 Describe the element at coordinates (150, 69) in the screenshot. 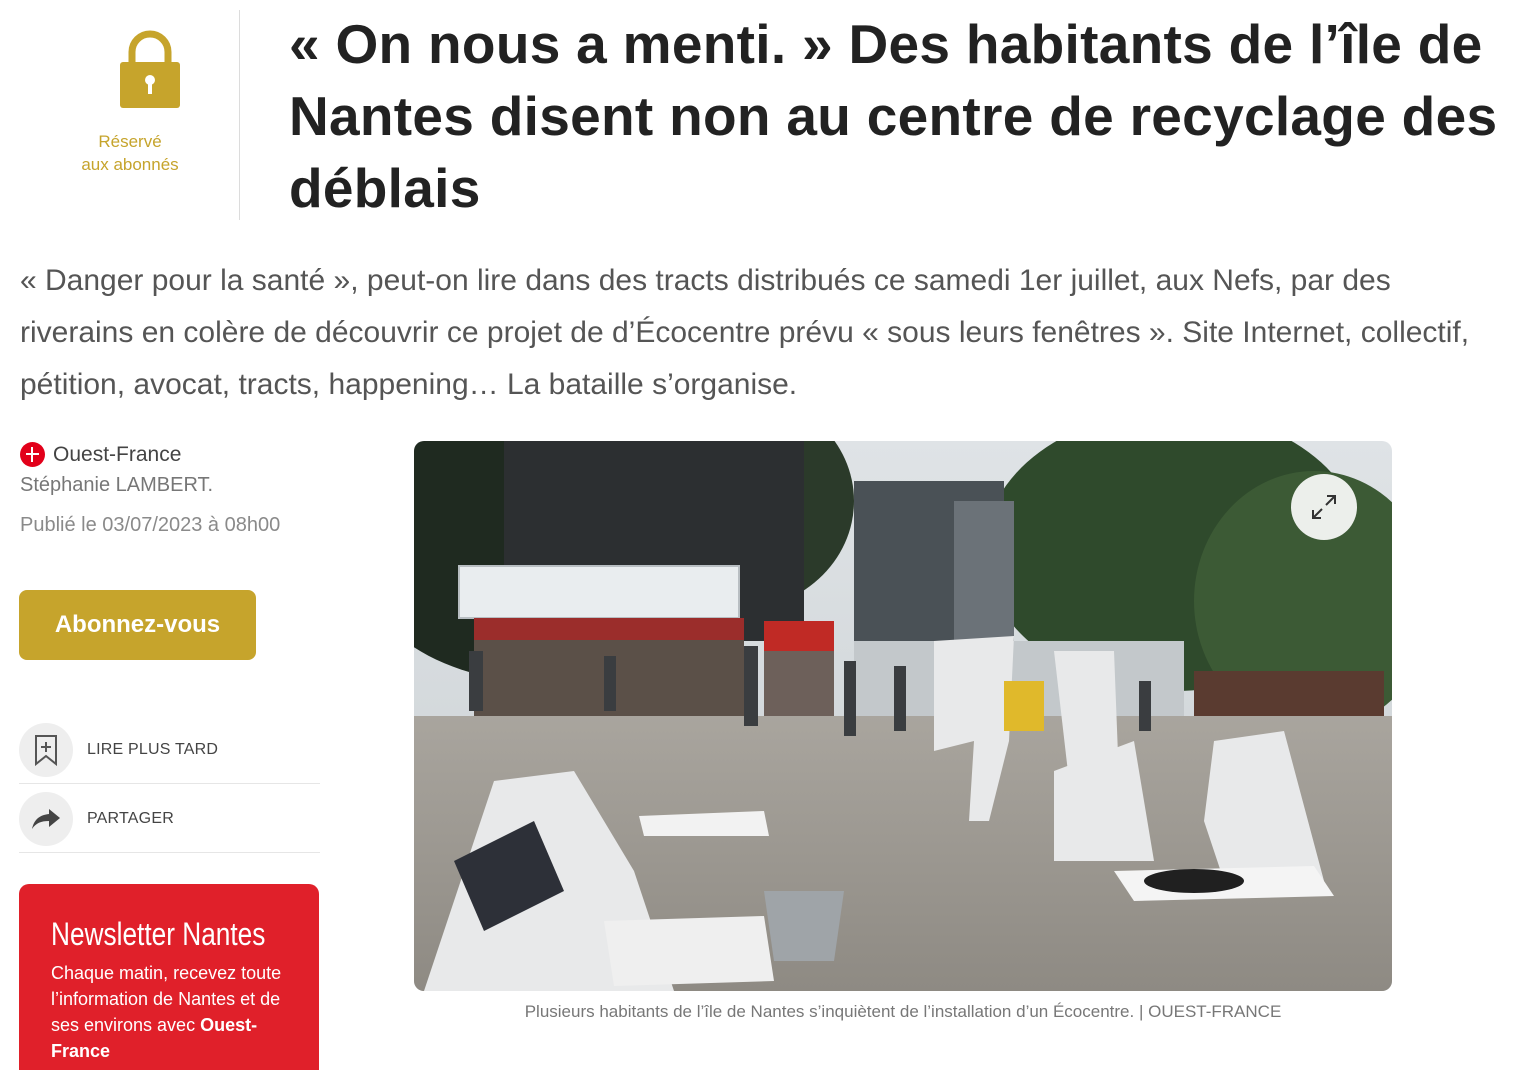

I see `lock-icon` at that location.